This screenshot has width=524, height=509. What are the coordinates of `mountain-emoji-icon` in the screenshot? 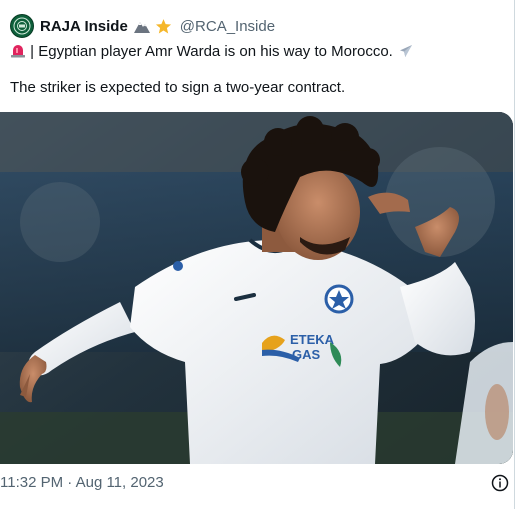 It's located at (142, 26).